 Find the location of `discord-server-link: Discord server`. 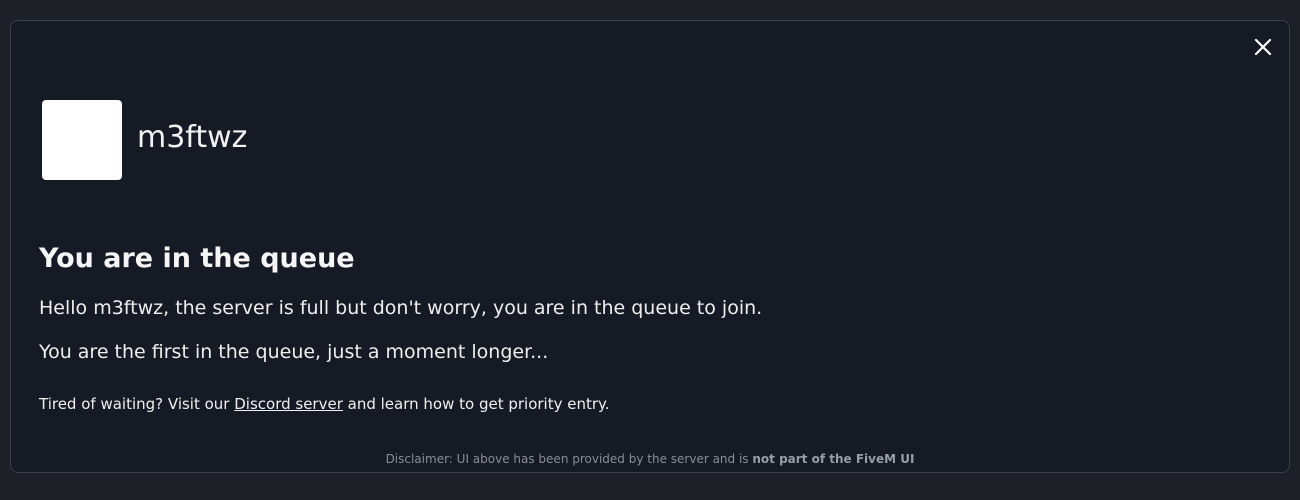

discord-server-link: Discord server is located at coordinates (288, 404).